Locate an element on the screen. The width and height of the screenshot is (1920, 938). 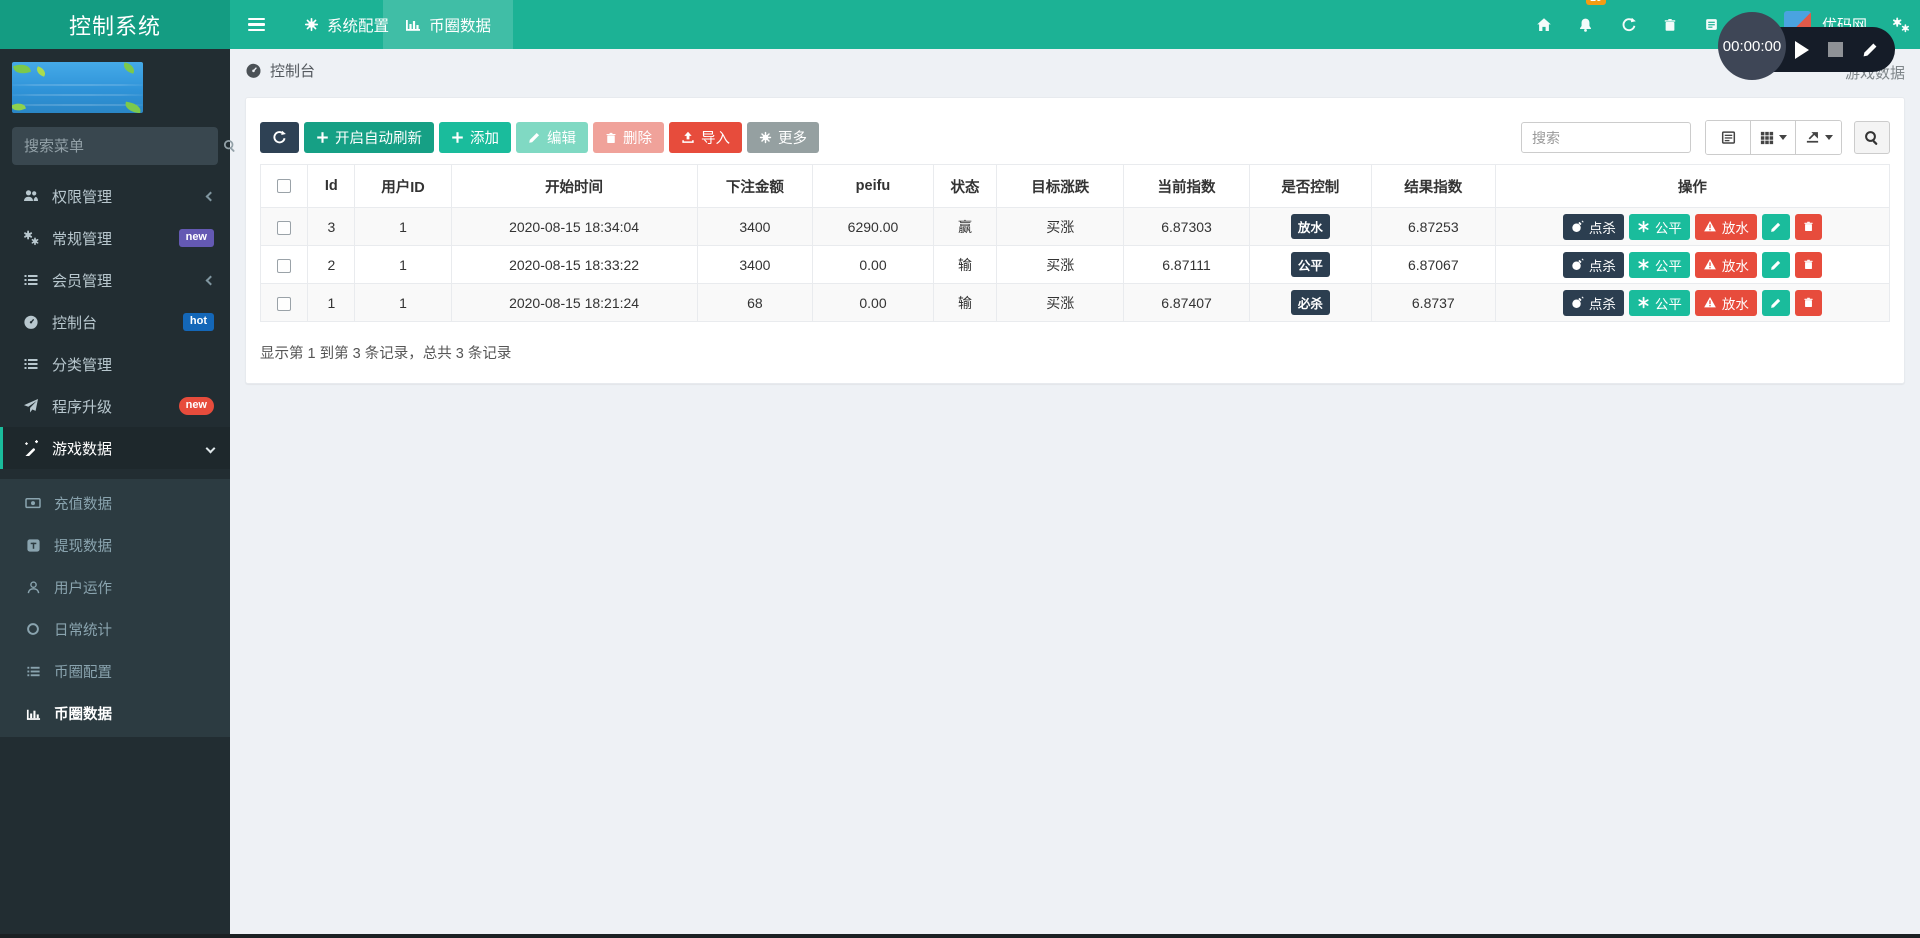
list-icon is located at coordinates (31, 364).